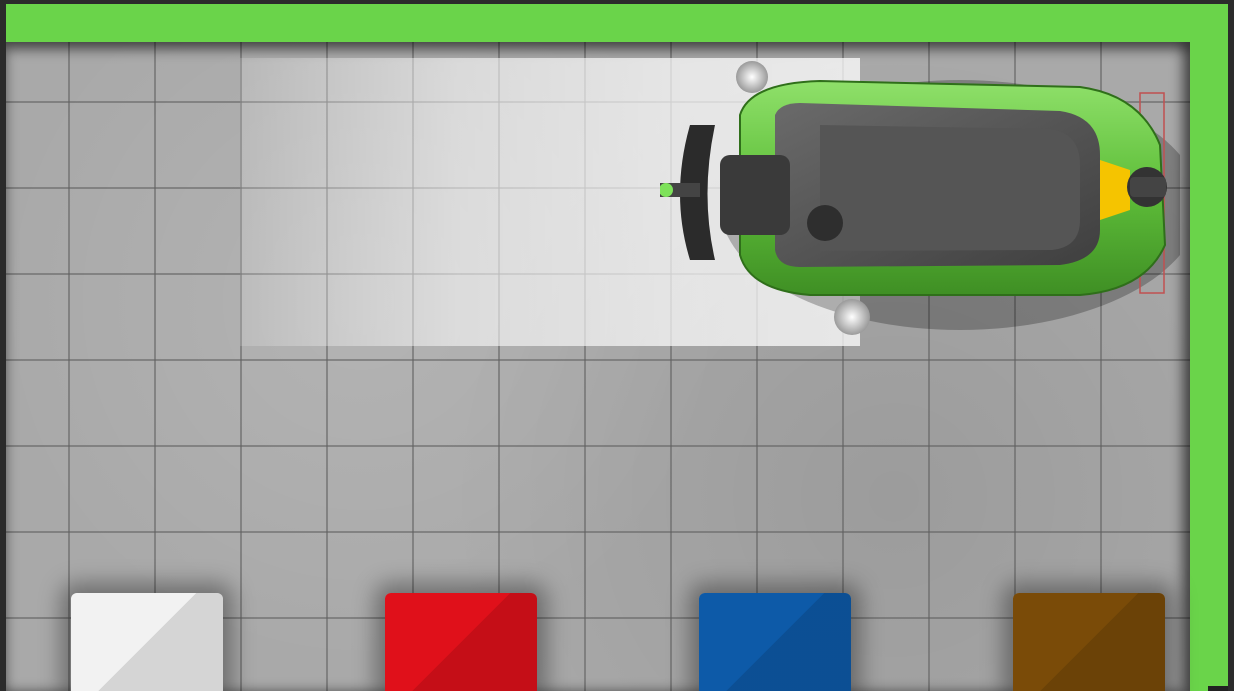 The width and height of the screenshot is (1234, 691). I want to click on wheel-bottom-icon, so click(852, 317).